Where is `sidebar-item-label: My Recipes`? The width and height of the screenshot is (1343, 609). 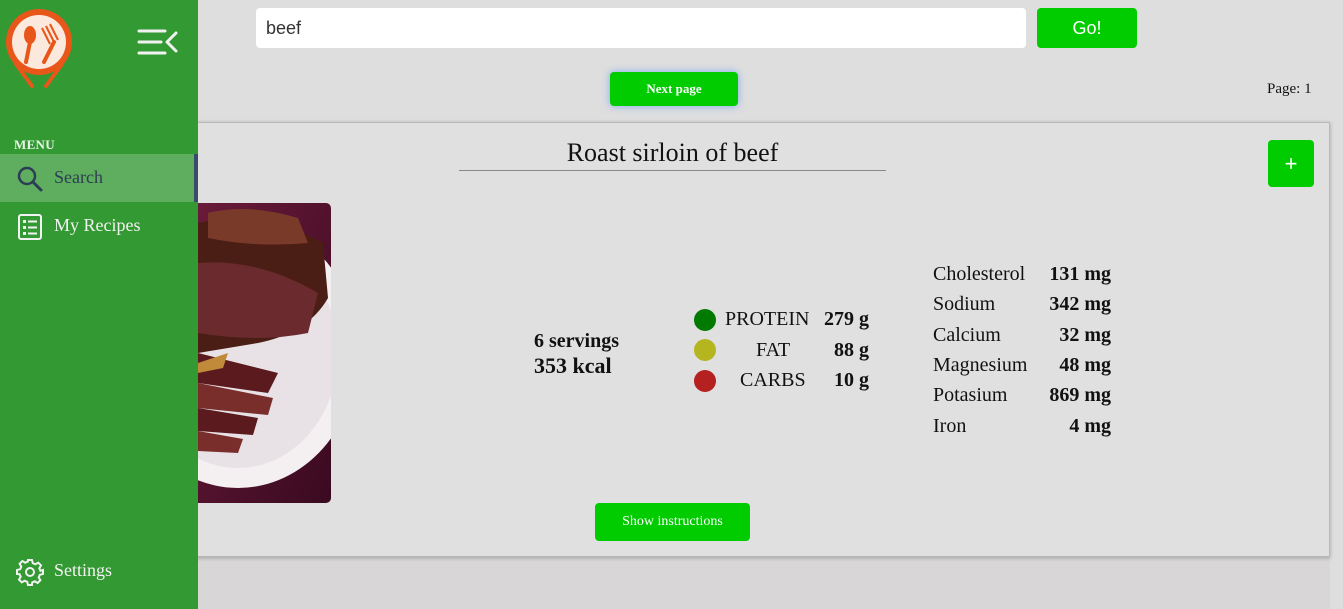
sidebar-item-label: My Recipes is located at coordinates (97, 225).